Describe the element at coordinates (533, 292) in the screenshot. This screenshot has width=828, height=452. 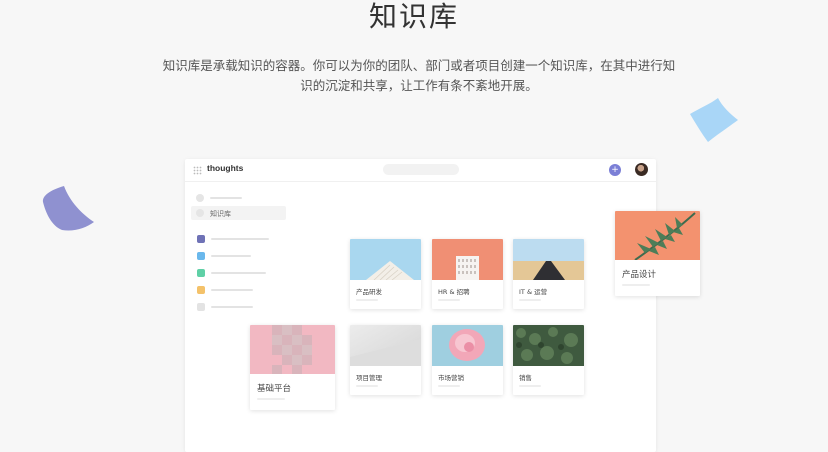
I see `card-label: IT & 运营` at that location.